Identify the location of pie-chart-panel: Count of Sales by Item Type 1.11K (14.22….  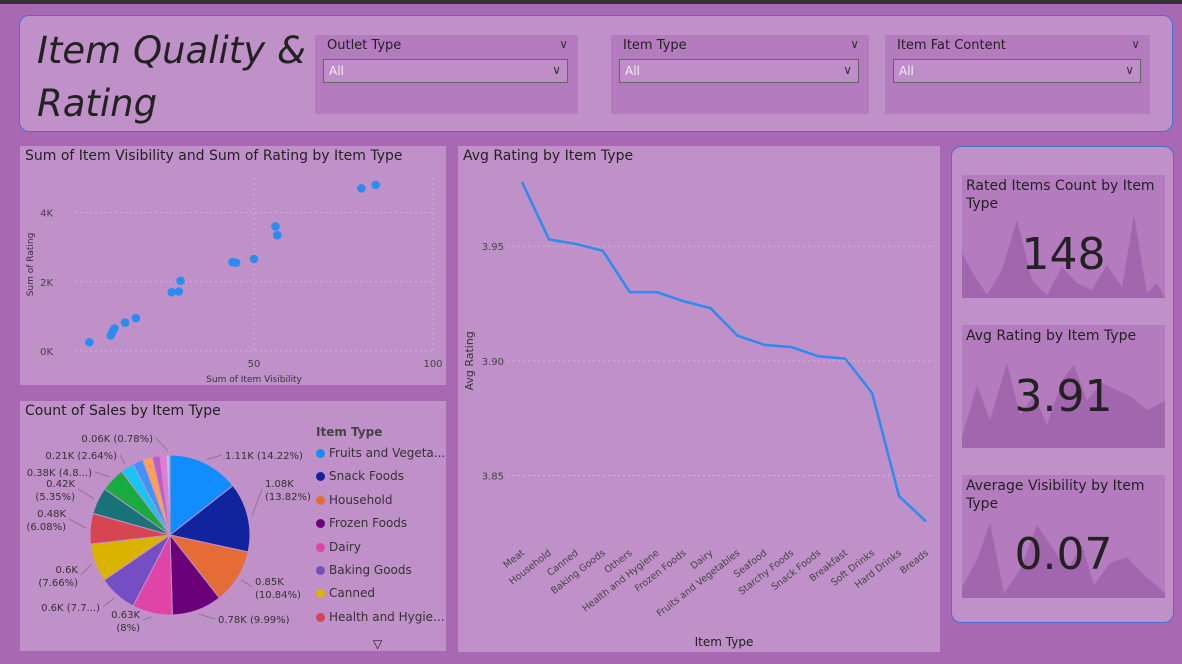
(233, 526).